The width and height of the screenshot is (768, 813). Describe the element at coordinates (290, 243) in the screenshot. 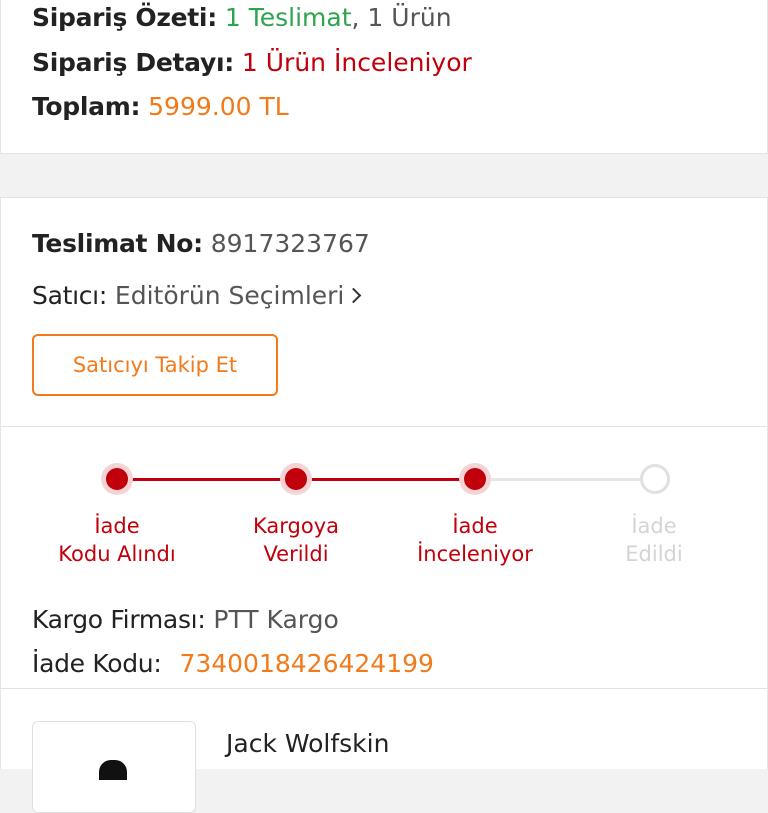

I see `delivery-no-value: 8917323767` at that location.